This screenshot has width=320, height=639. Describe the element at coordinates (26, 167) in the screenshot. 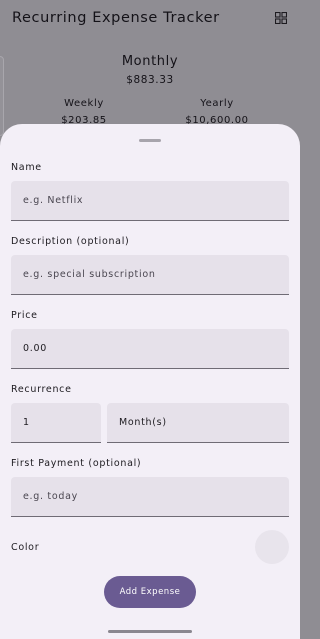

I see `name-label: Name` at that location.